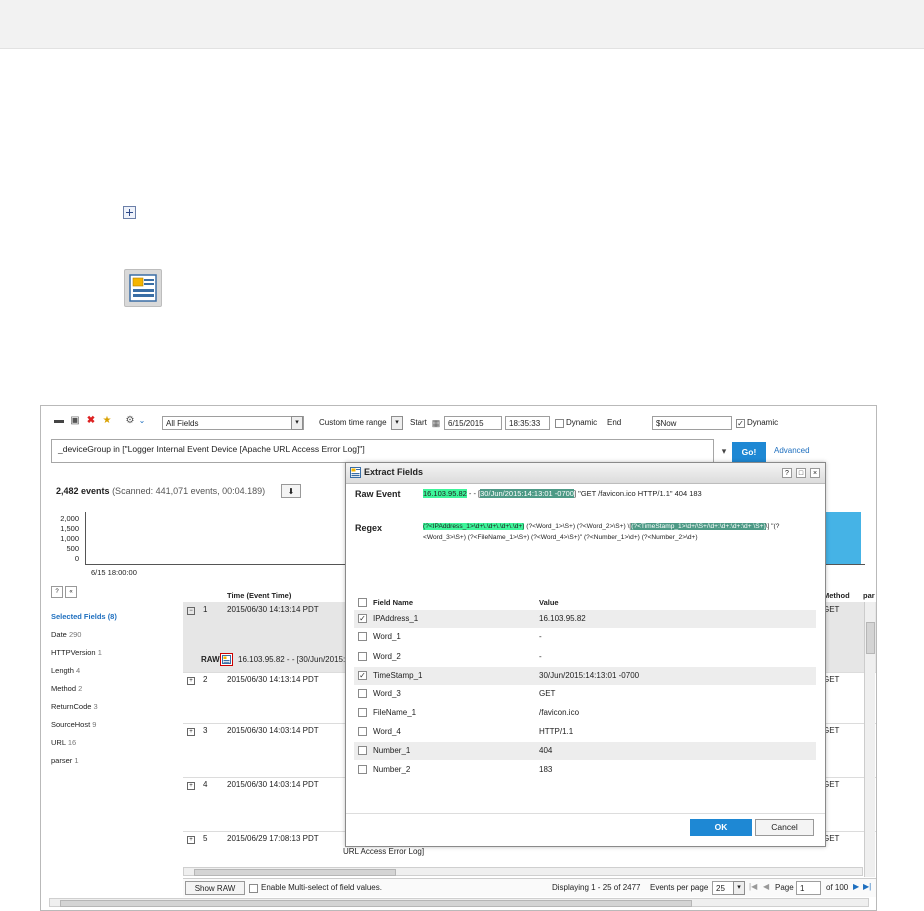 The width and height of the screenshot is (924, 911). What do you see at coordinates (59, 421) in the screenshot?
I see `folder-icon: ▬` at bounding box center [59, 421].